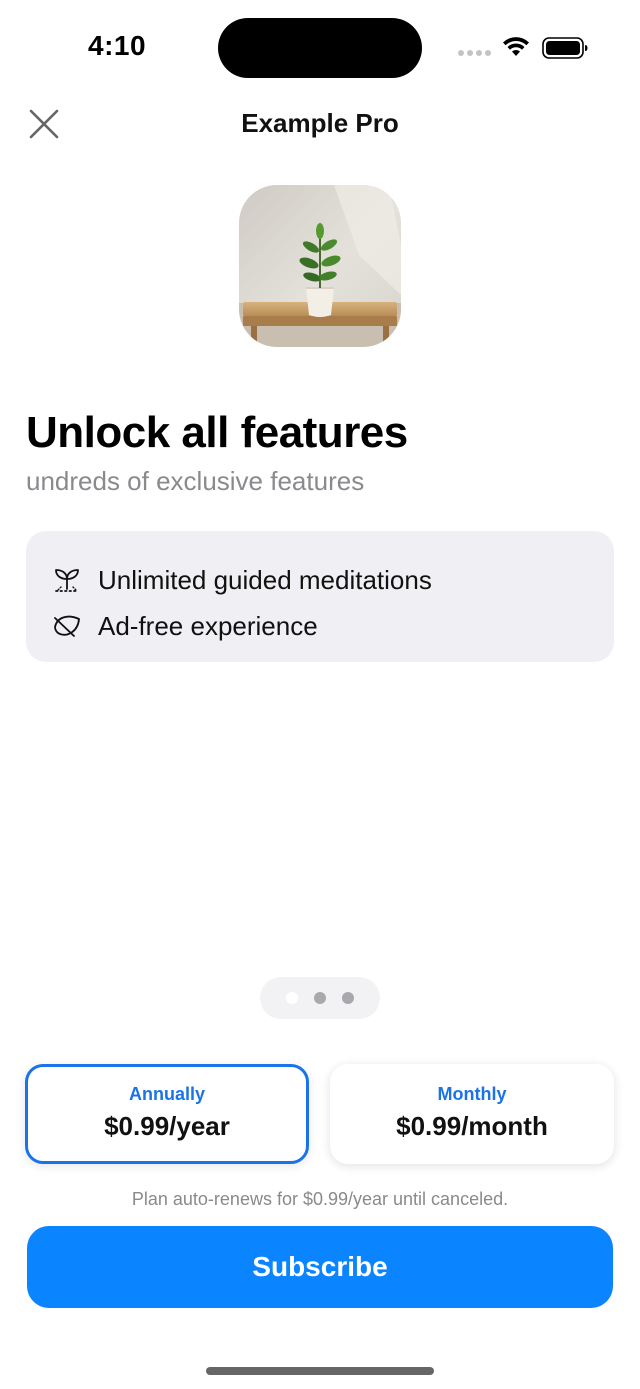 The image size is (640, 1389). Describe the element at coordinates (67, 626) in the screenshot. I see `leaf-icon` at that location.